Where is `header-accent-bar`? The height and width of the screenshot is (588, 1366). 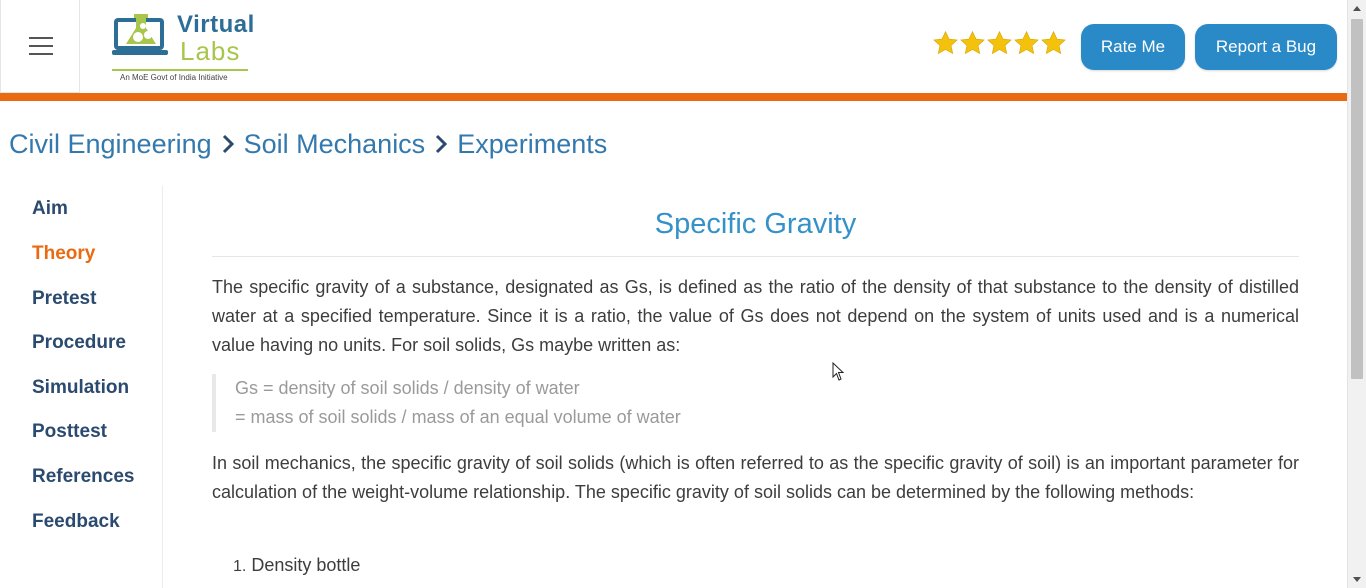
header-accent-bar is located at coordinates (673, 97).